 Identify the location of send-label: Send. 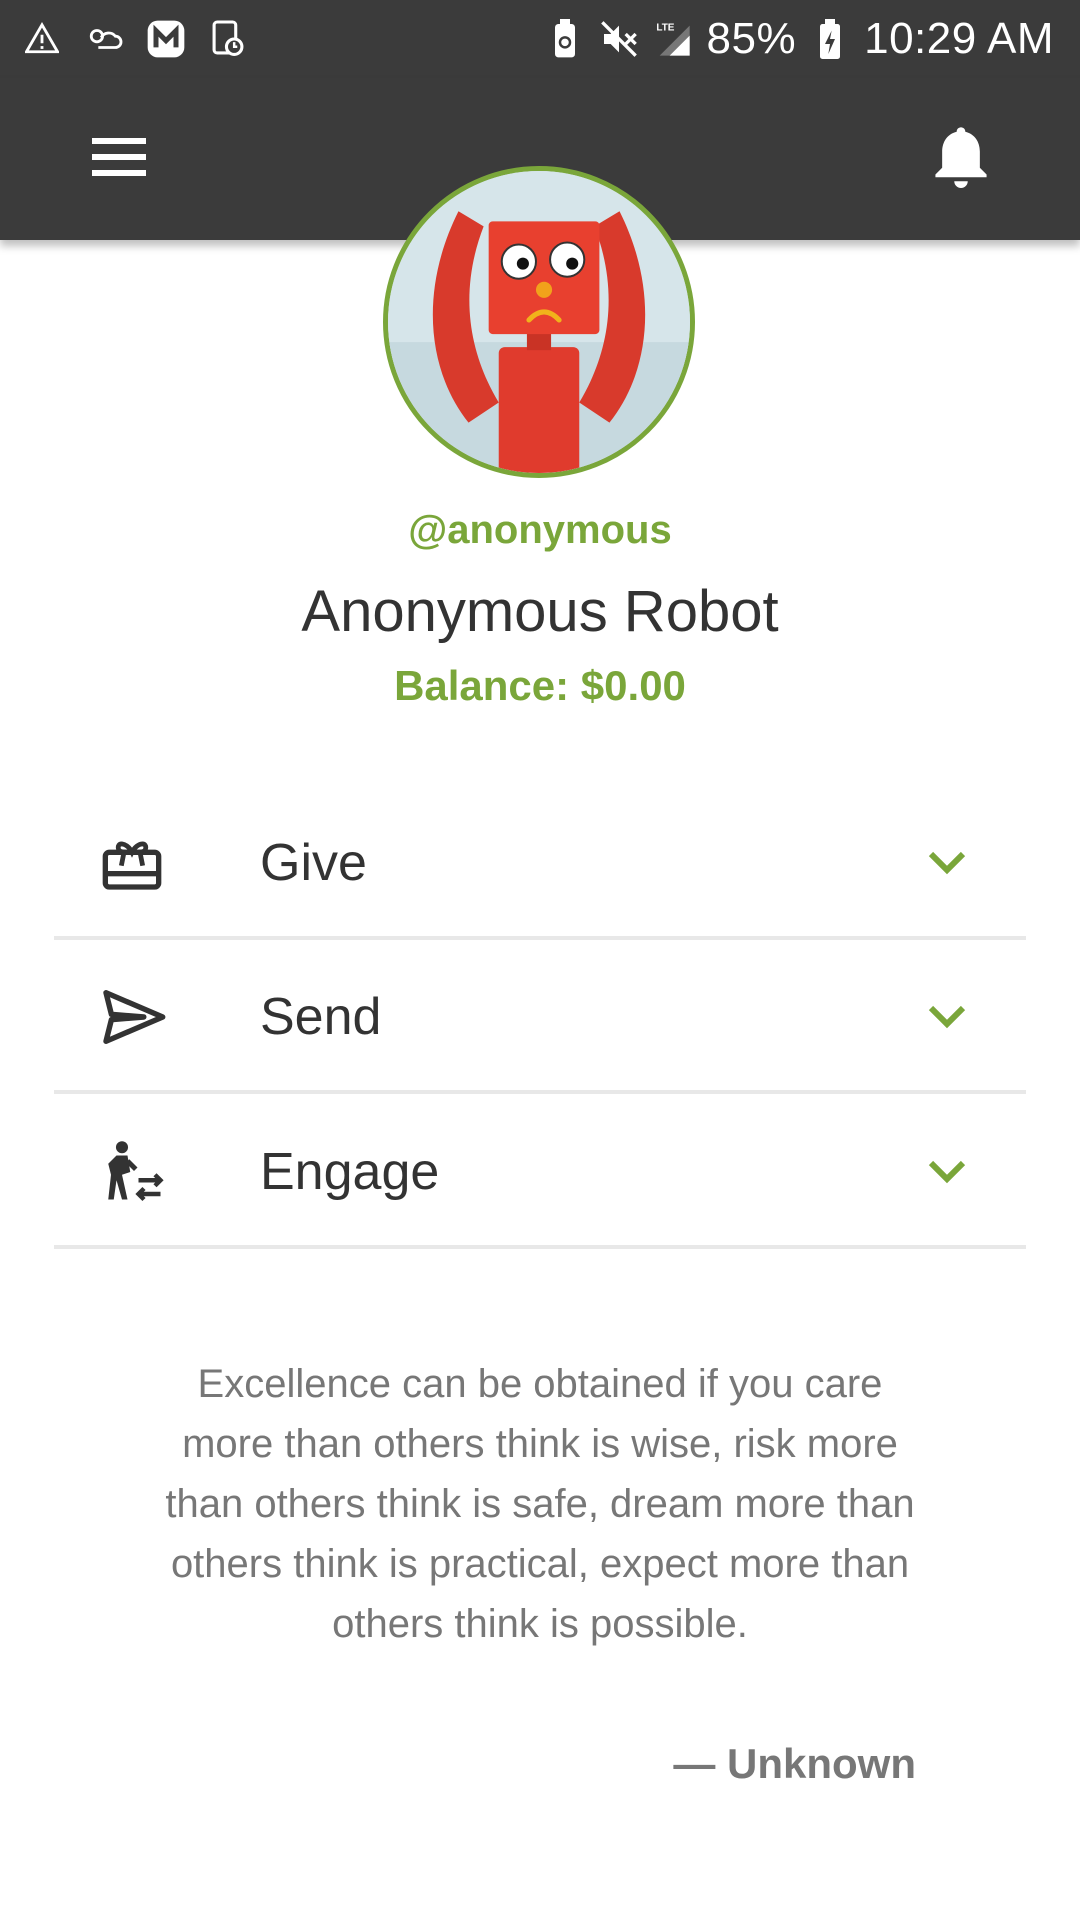
(321, 1017).